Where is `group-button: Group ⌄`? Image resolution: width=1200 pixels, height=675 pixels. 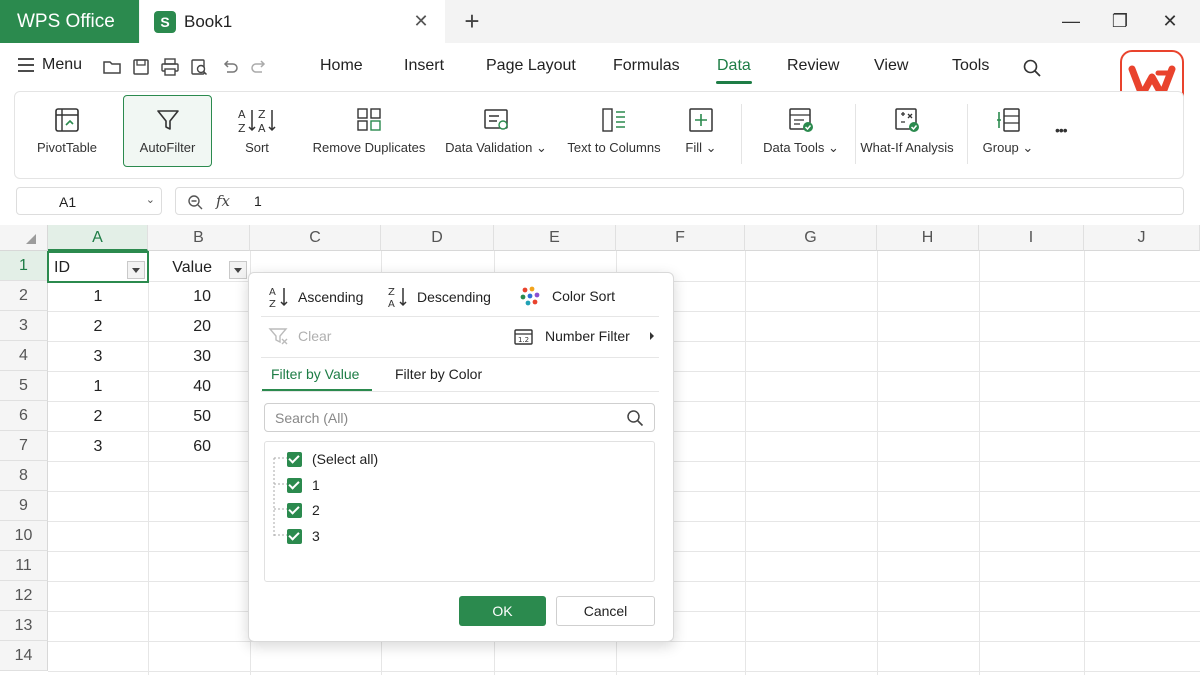
group-button: Group ⌄ is located at coordinates (1008, 135).